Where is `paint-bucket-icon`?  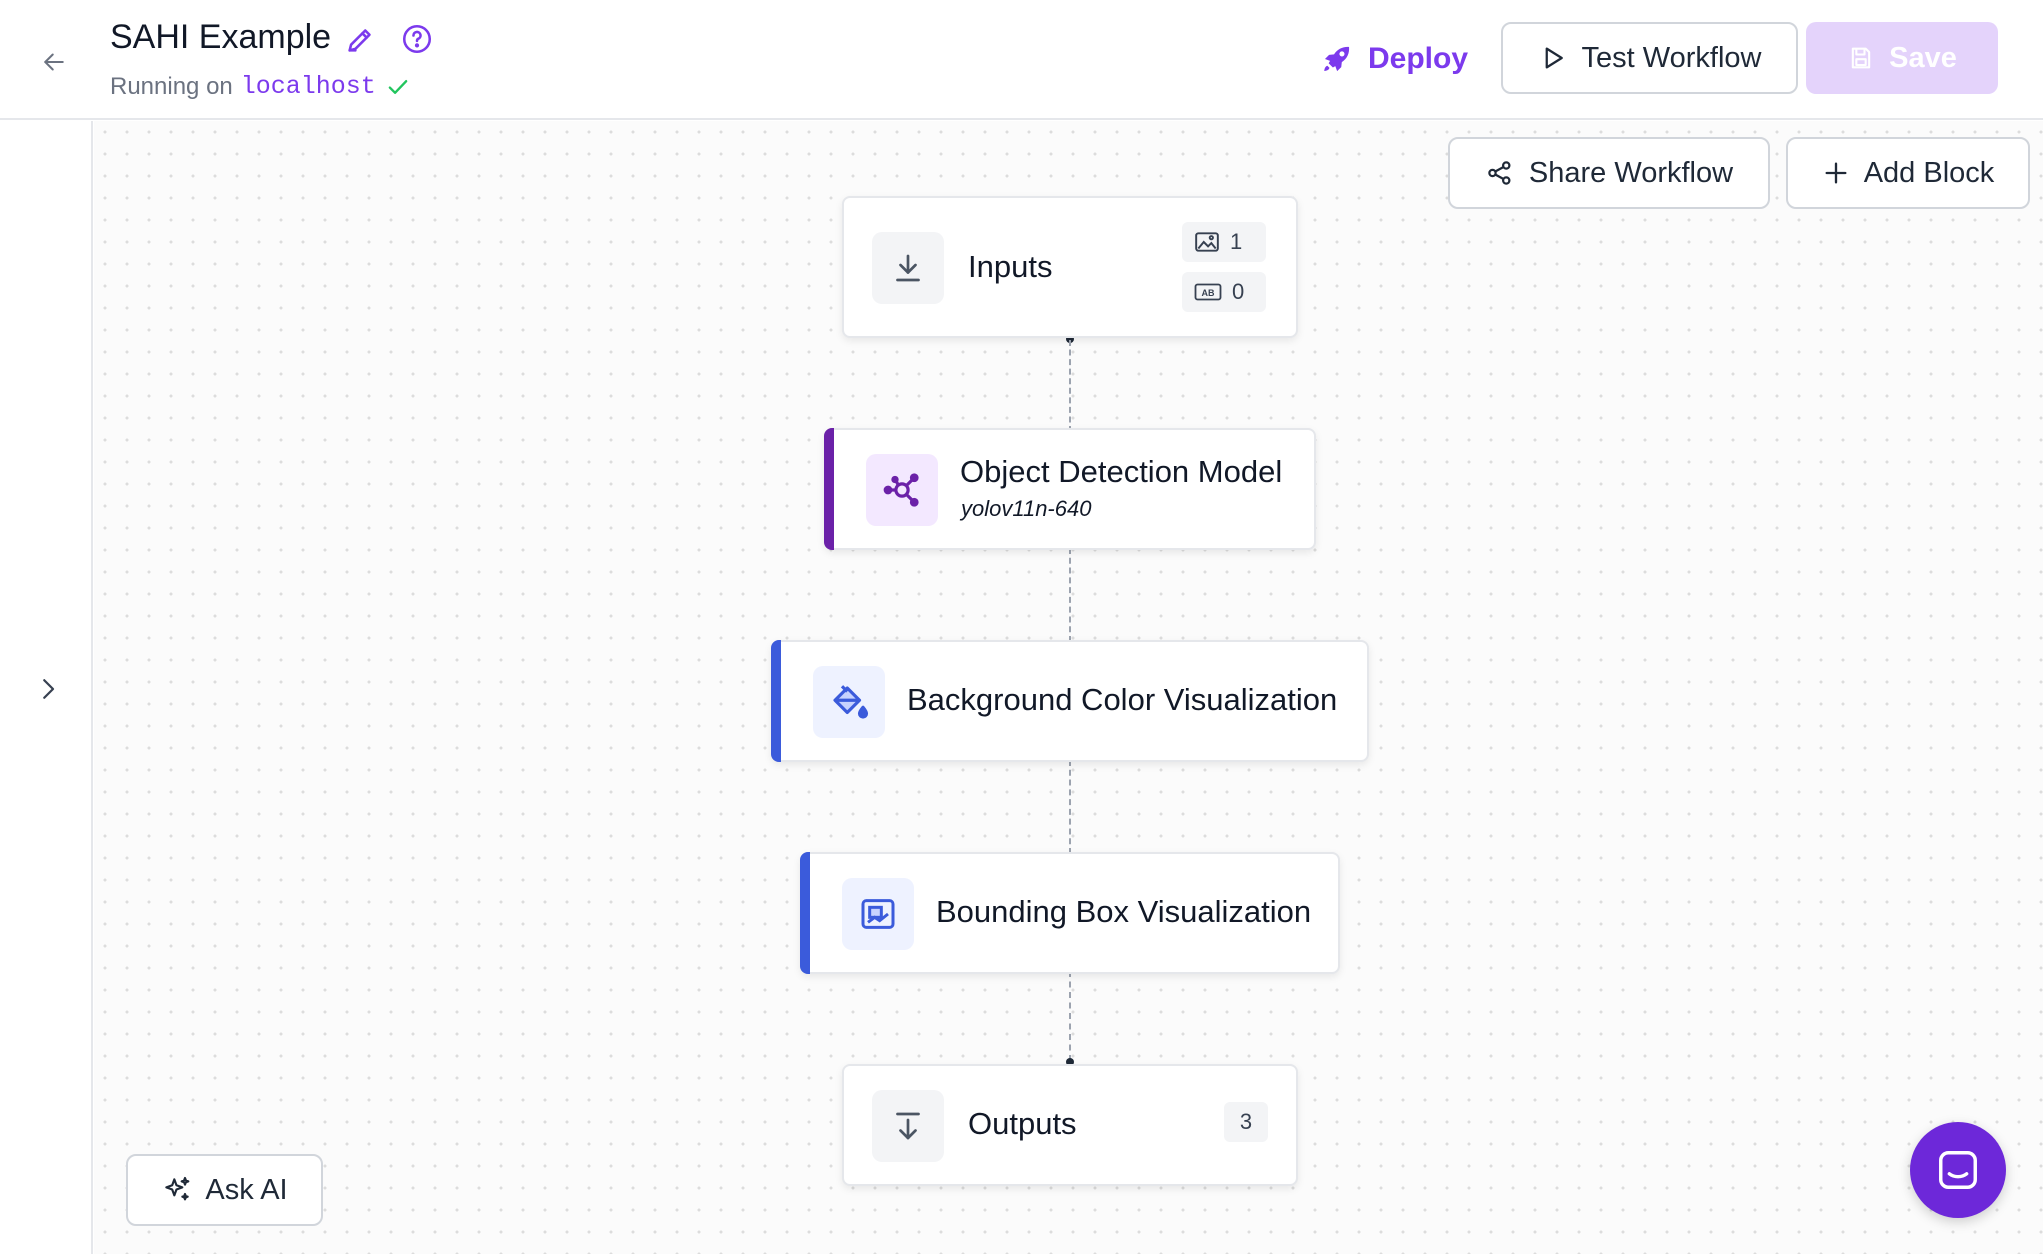 paint-bucket-icon is located at coordinates (851, 702).